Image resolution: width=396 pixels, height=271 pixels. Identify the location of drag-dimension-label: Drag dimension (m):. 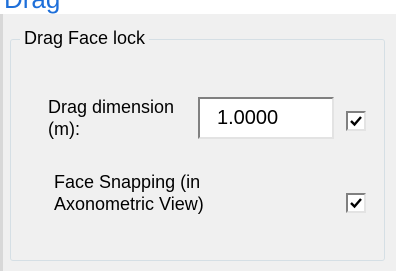
(111, 118).